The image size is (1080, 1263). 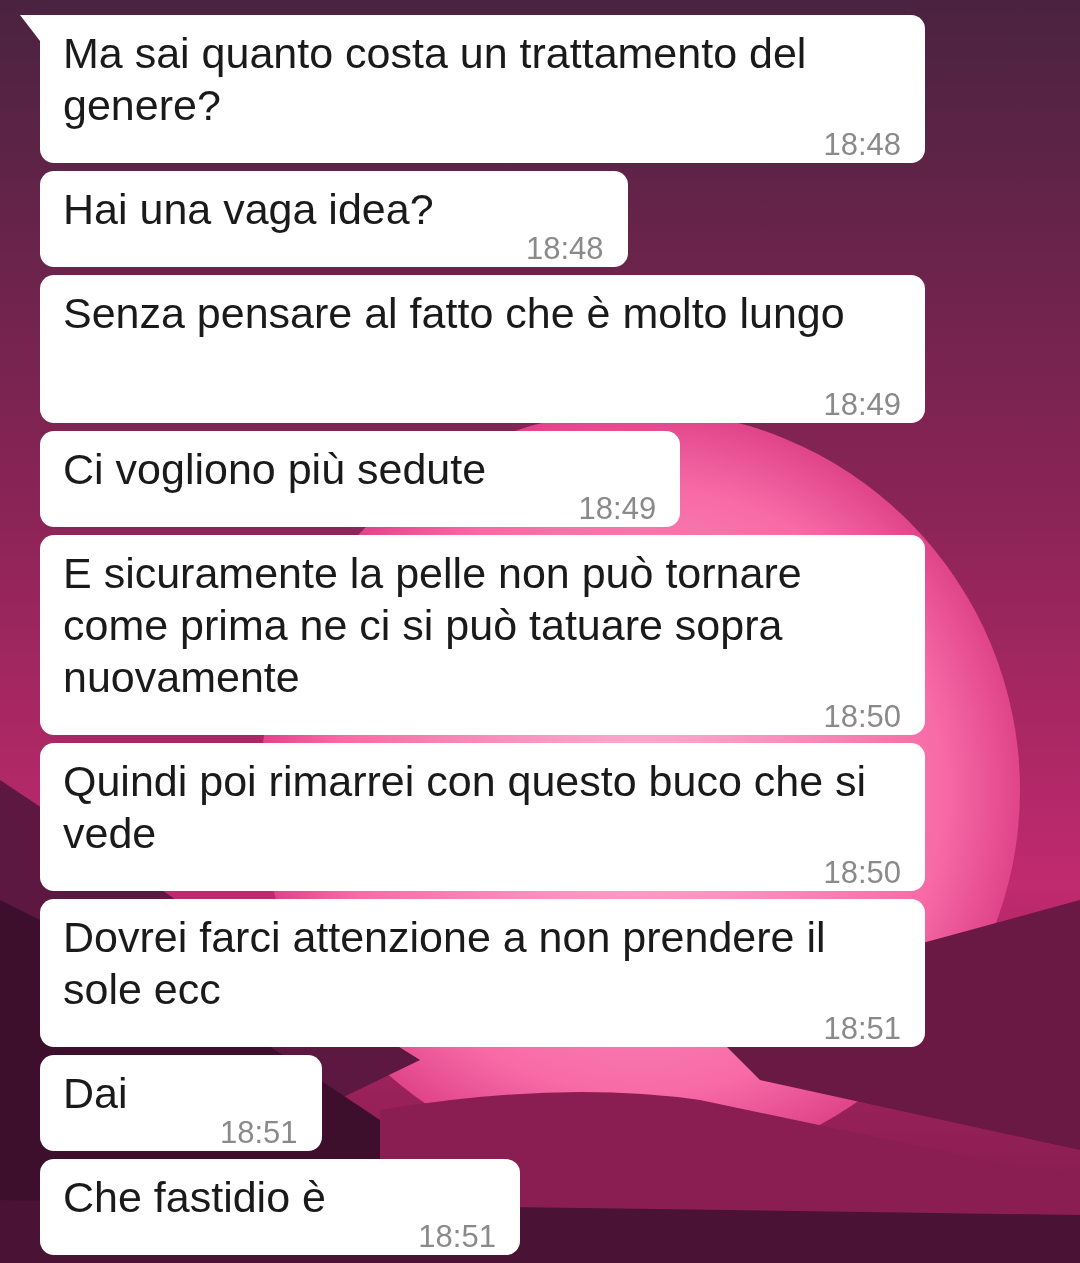 I want to click on message-text: Che fastidio è, so click(x=194, y=1197).